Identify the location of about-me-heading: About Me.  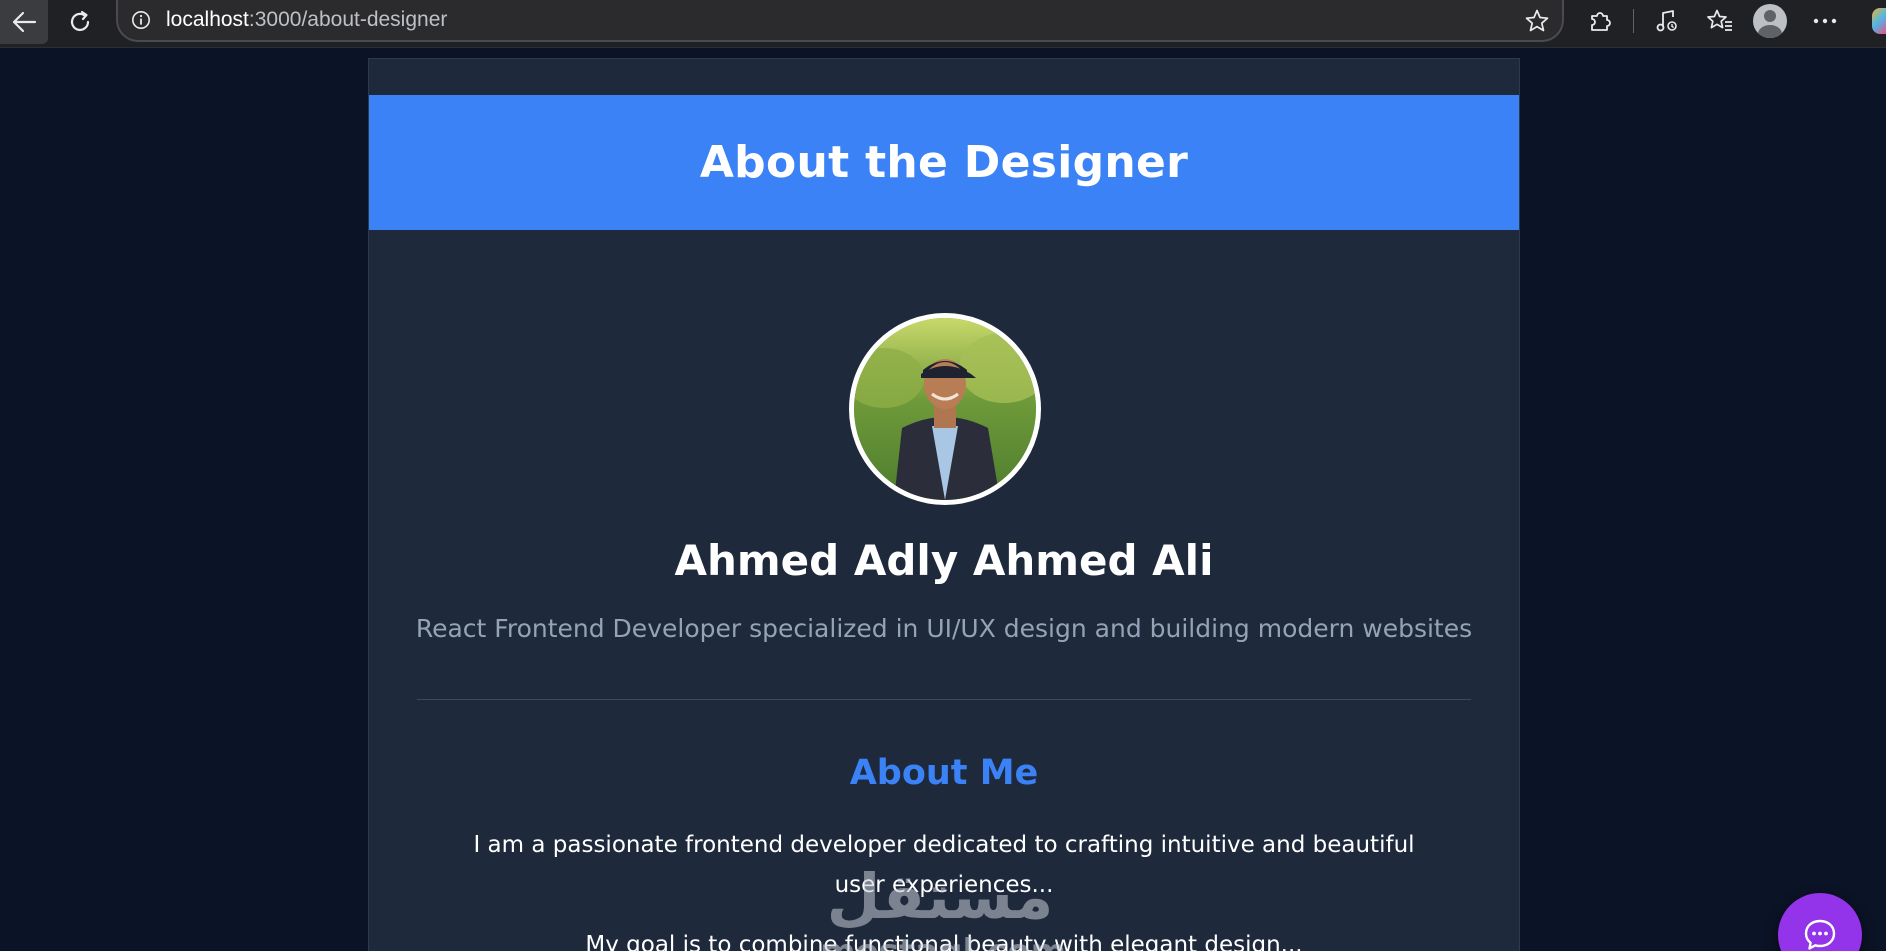
(944, 773).